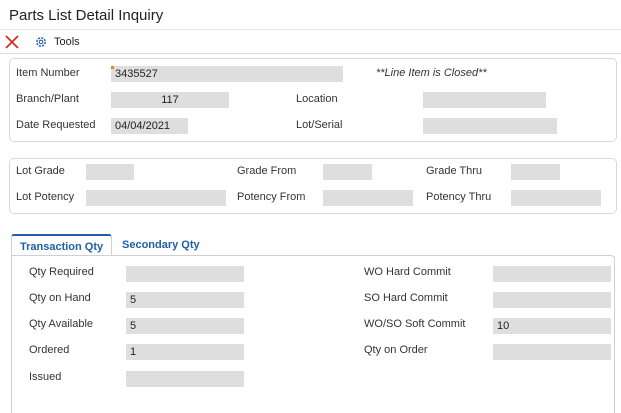 This screenshot has height=413, width=621. What do you see at coordinates (47, 99) in the screenshot?
I see `branch-plant-label: Branch/Plant` at bounding box center [47, 99].